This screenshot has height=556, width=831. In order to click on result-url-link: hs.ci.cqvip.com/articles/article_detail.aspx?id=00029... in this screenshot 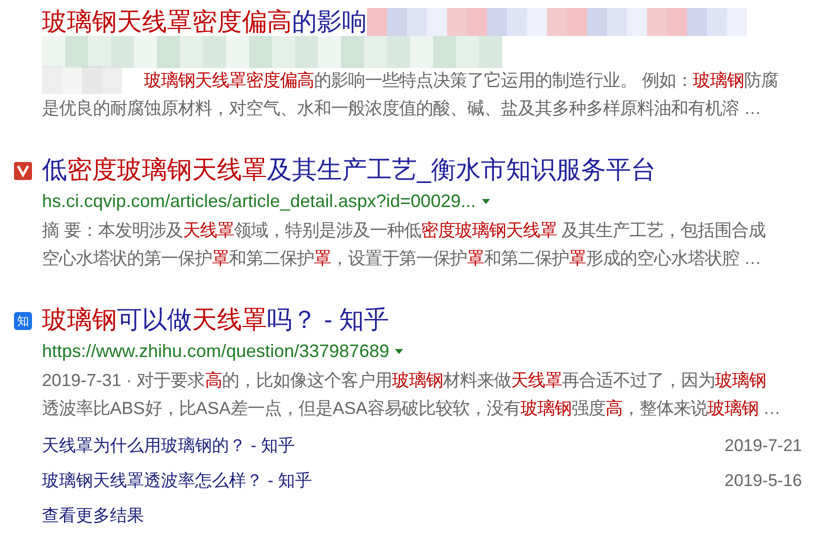, I will do `click(259, 201)`.